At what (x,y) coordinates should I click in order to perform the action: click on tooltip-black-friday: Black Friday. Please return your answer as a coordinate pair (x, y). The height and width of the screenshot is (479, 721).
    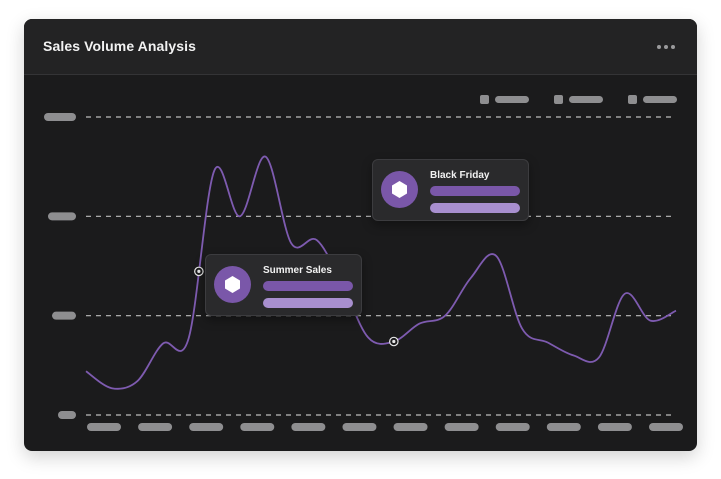
    Looking at the image, I should click on (450, 190).